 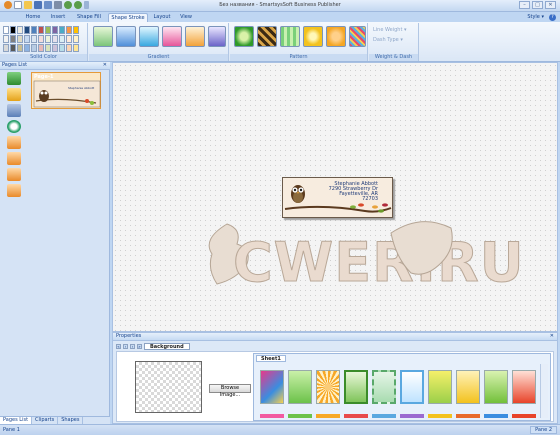 What do you see at coordinates (139, 346) in the screenshot?
I see `last-tab-icon: »` at bounding box center [139, 346].